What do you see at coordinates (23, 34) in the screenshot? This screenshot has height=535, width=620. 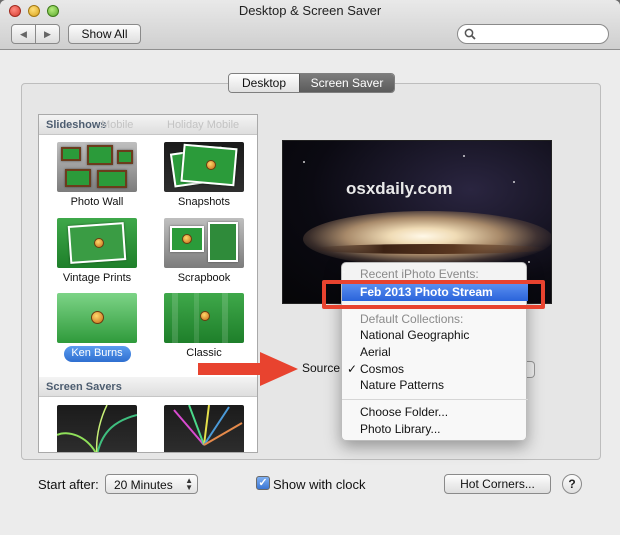 I see `back-arrow-icon: ◀` at bounding box center [23, 34].